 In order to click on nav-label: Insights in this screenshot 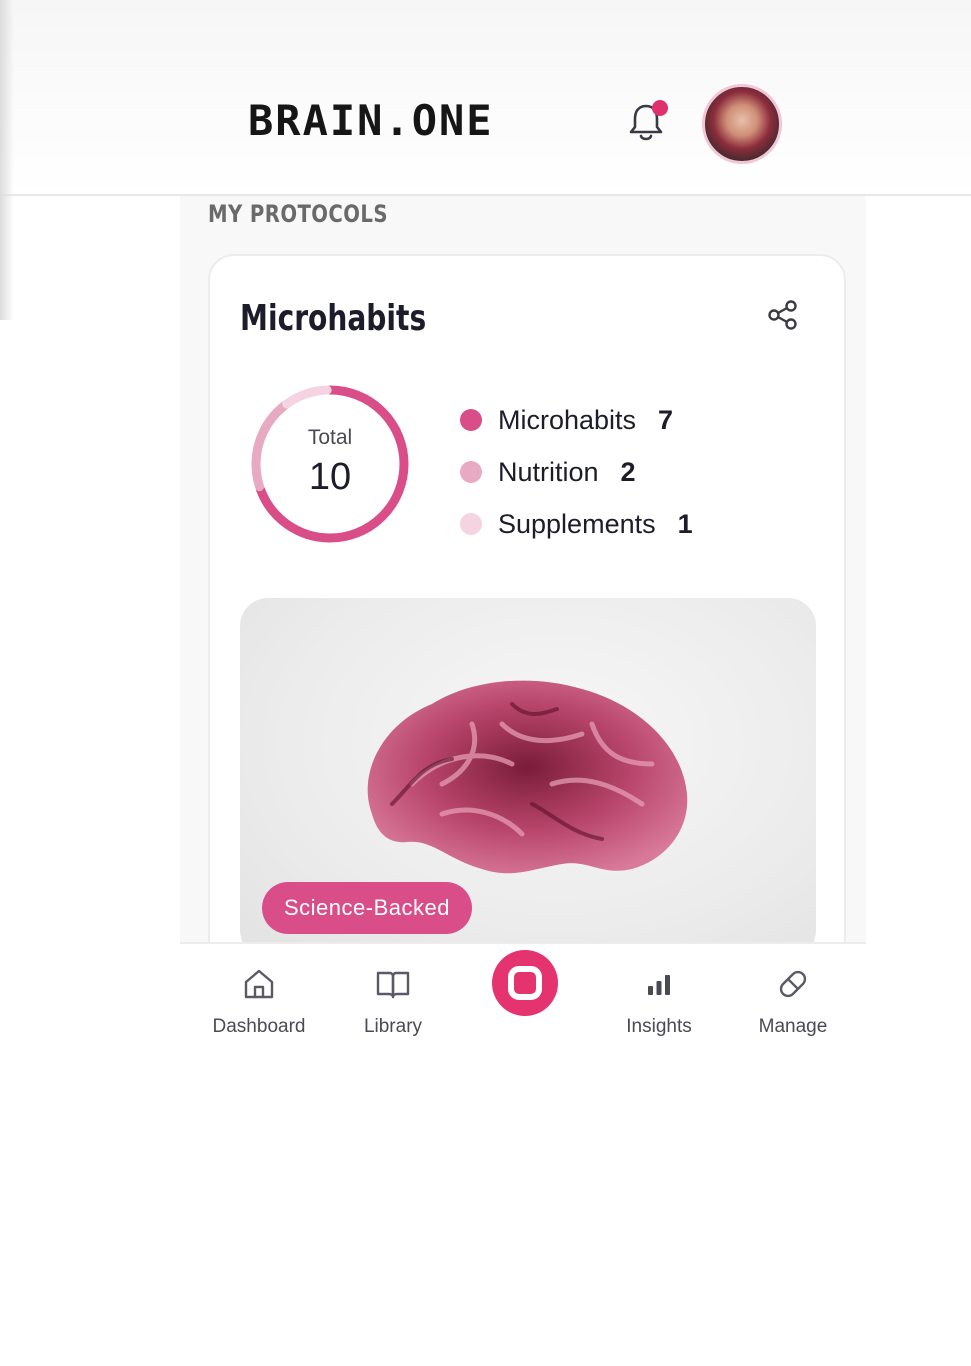, I will do `click(659, 1026)`.